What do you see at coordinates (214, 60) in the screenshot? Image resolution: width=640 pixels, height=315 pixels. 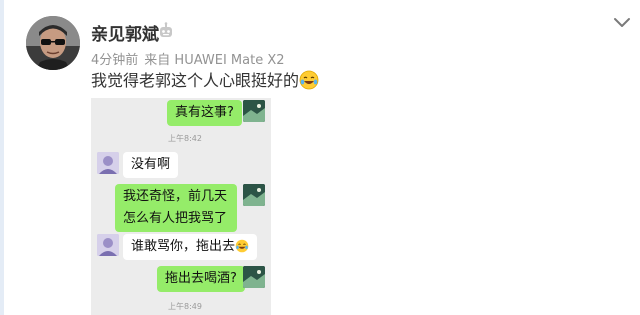 I see `post-source: 来自 HUAWEI Mate X2` at bounding box center [214, 60].